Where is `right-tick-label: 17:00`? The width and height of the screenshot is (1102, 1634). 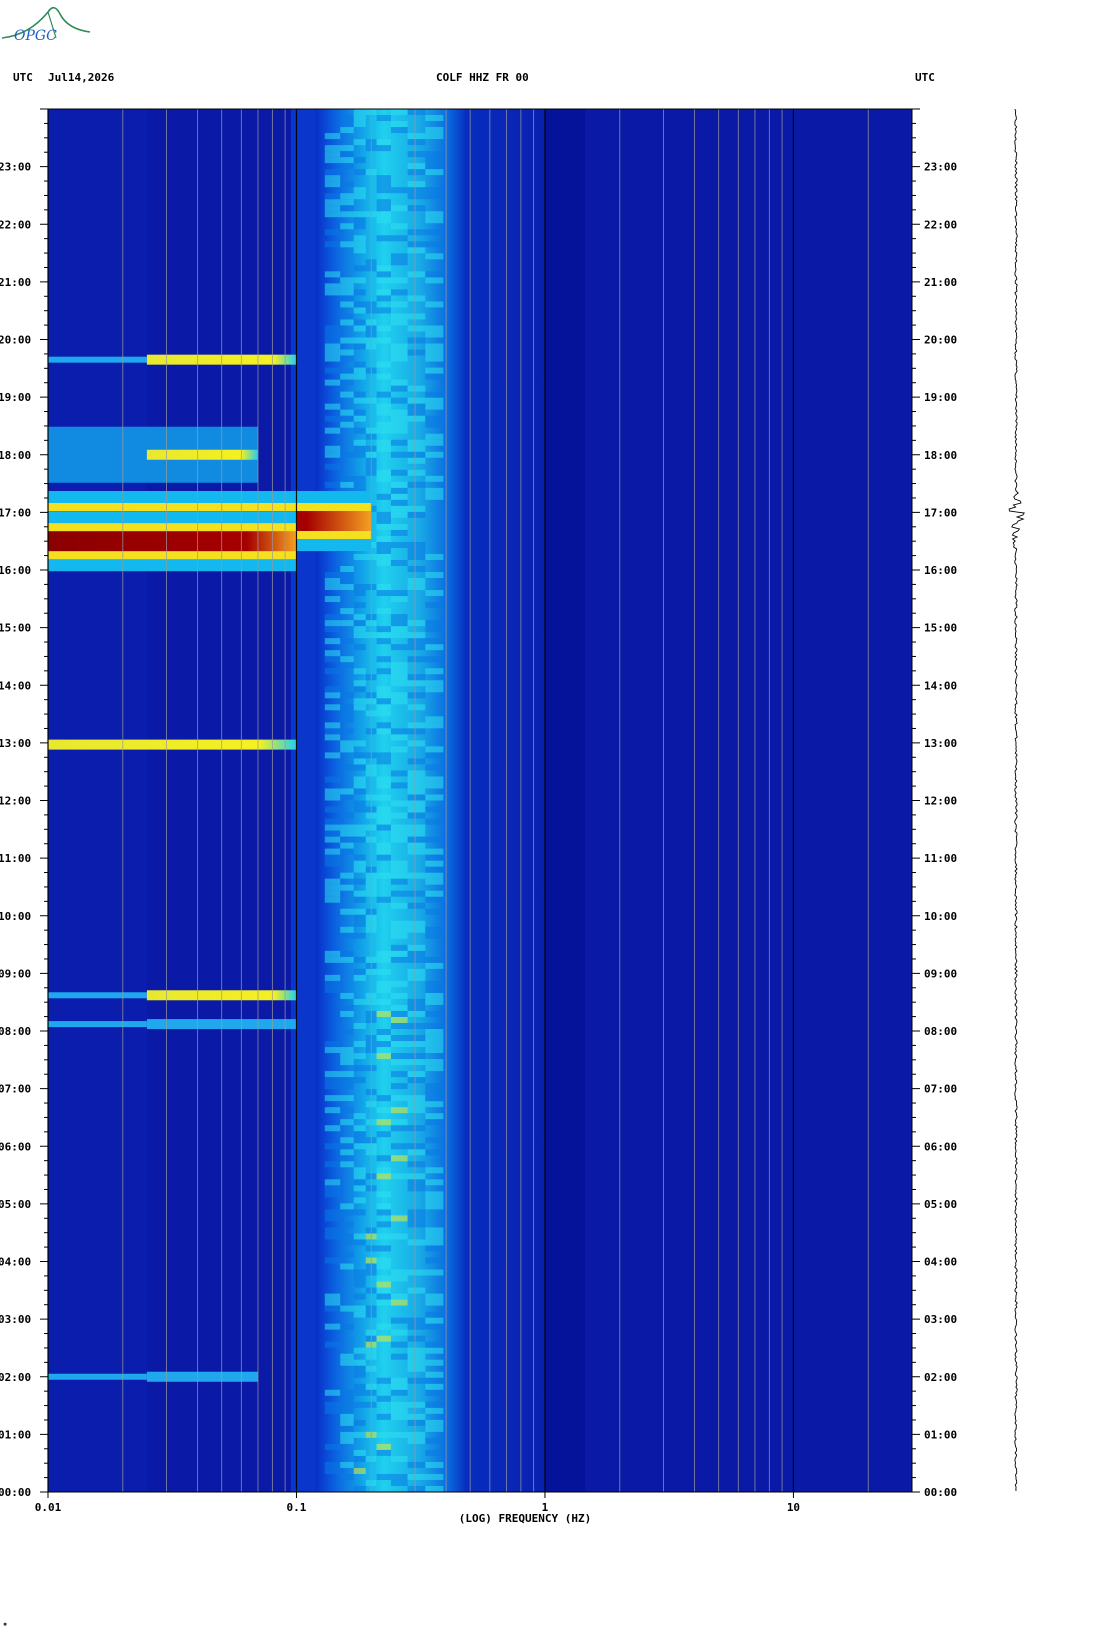
right-tick-label: 17:00 is located at coordinates (940, 512).